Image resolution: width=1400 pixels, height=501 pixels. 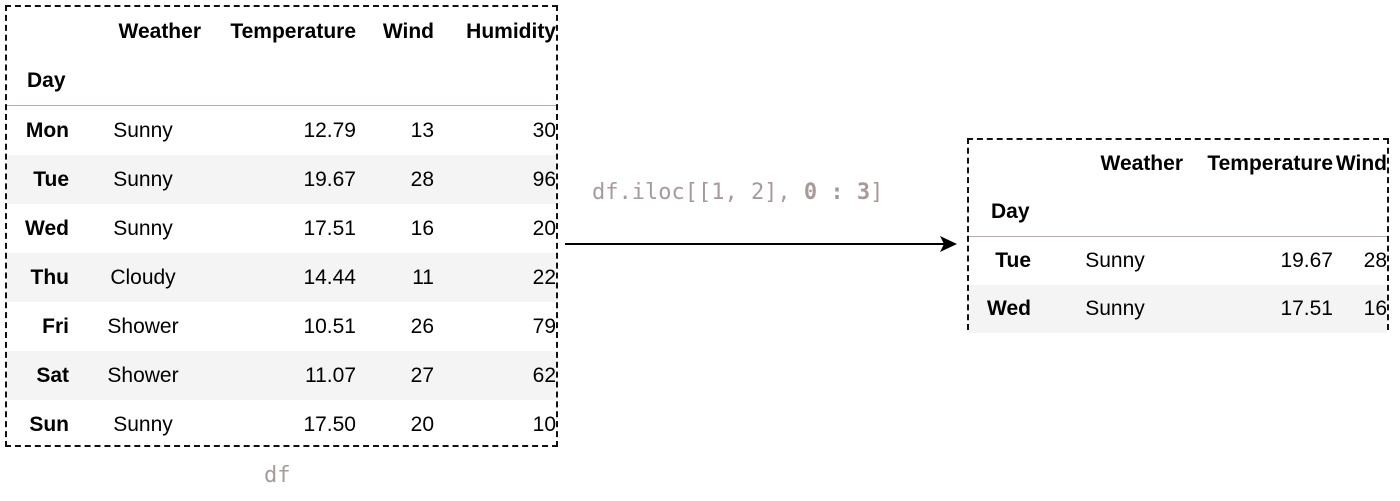 What do you see at coordinates (511, 31) in the screenshot?
I see `column-header-humidity: Humidity` at bounding box center [511, 31].